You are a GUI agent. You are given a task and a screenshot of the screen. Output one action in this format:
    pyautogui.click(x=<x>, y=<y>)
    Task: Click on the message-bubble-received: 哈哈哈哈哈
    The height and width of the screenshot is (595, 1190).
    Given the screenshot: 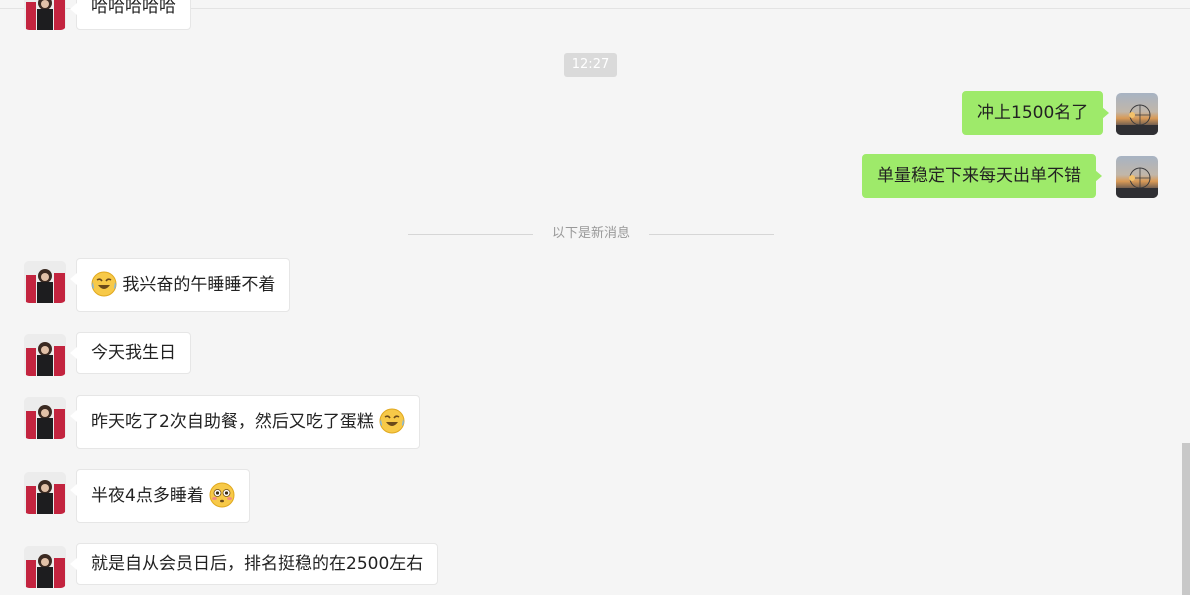 What is the action you would take?
    pyautogui.click(x=130, y=15)
    